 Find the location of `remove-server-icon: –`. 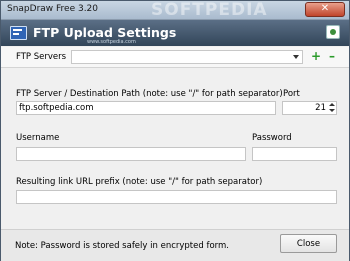

remove-server-icon: – is located at coordinates (332, 56).